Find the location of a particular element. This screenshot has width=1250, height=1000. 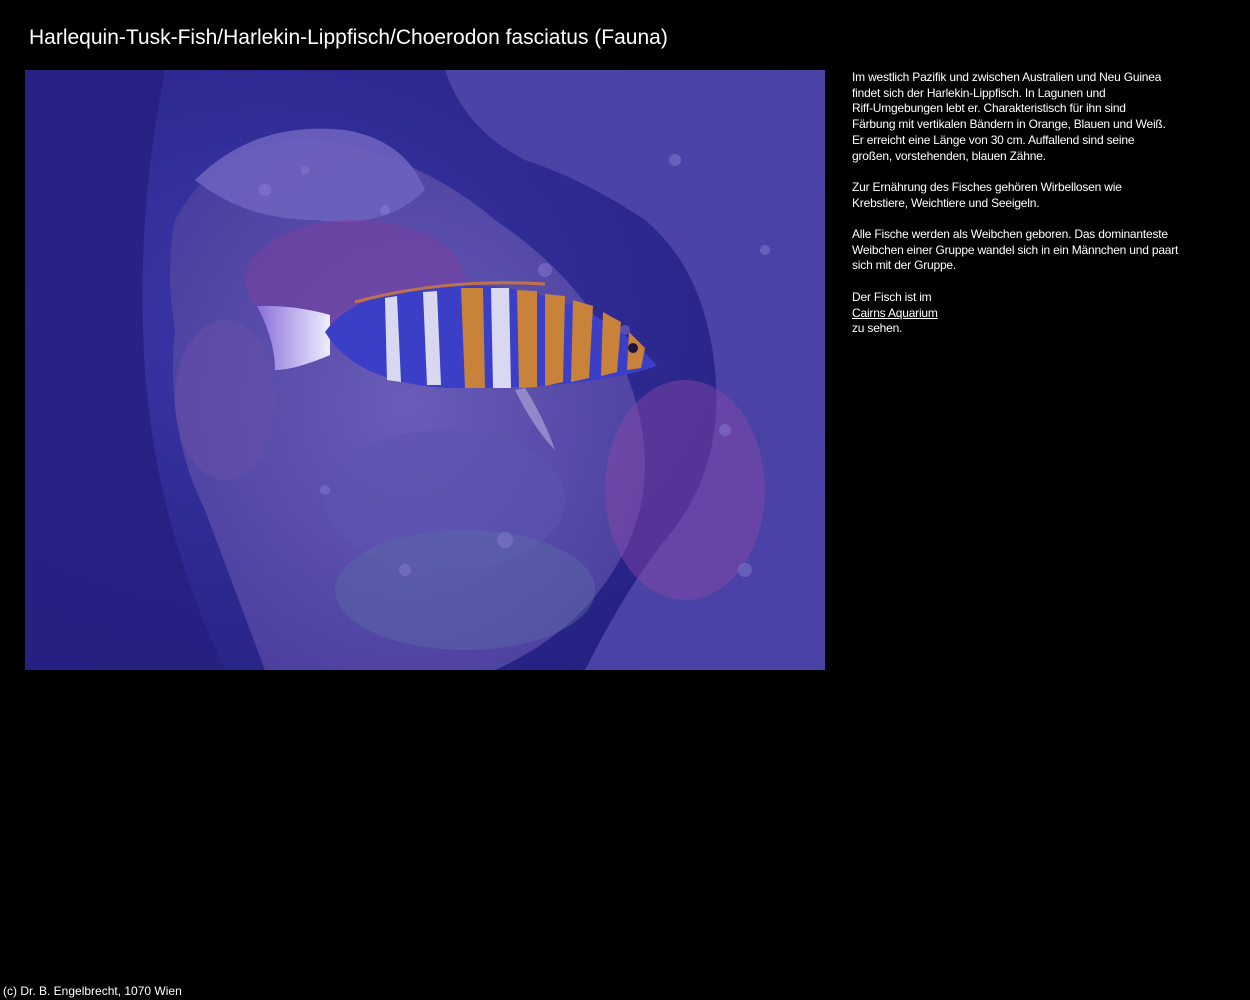

location-text-before: Der Fisch ist im is located at coordinates (892, 296).